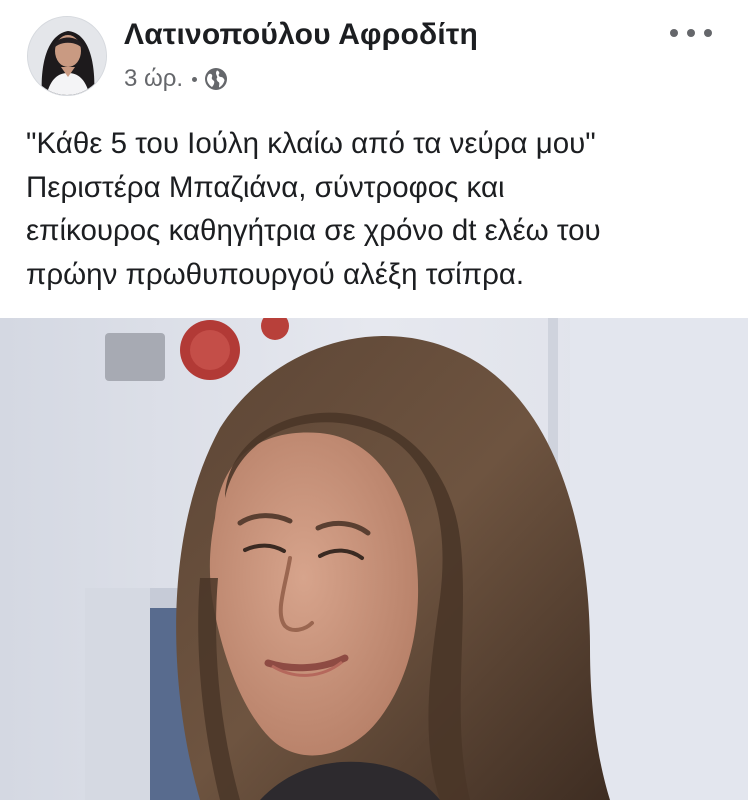  I want to click on post-text-line: Περιστέρα Μπαζιάνα, σύντροφος και, so click(265, 187).